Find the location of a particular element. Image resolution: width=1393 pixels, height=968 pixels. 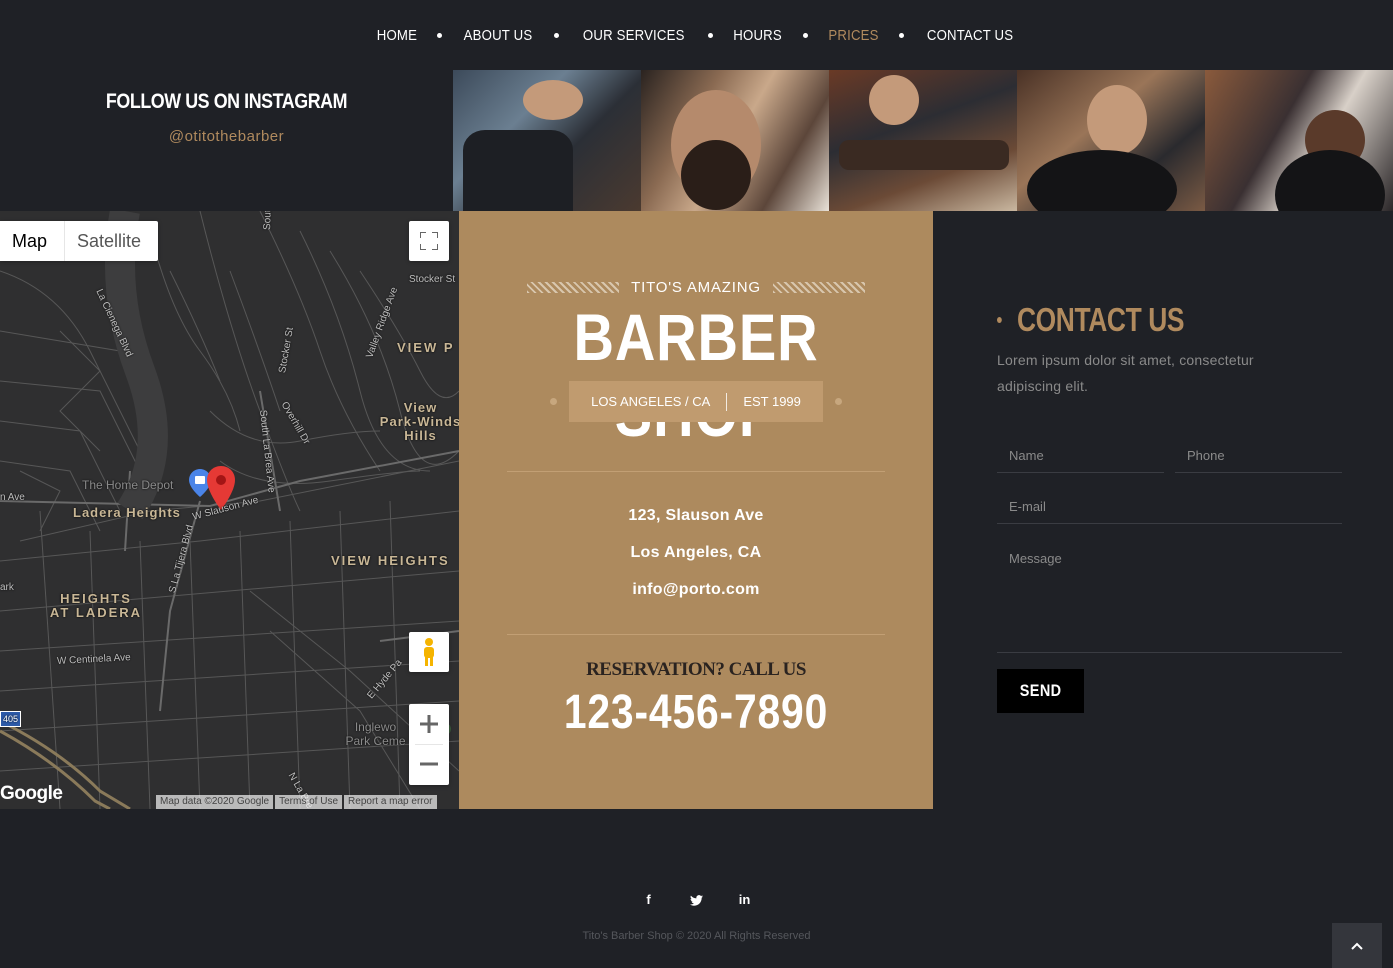

nav-contact-us: CONTACT US is located at coordinates (970, 35).